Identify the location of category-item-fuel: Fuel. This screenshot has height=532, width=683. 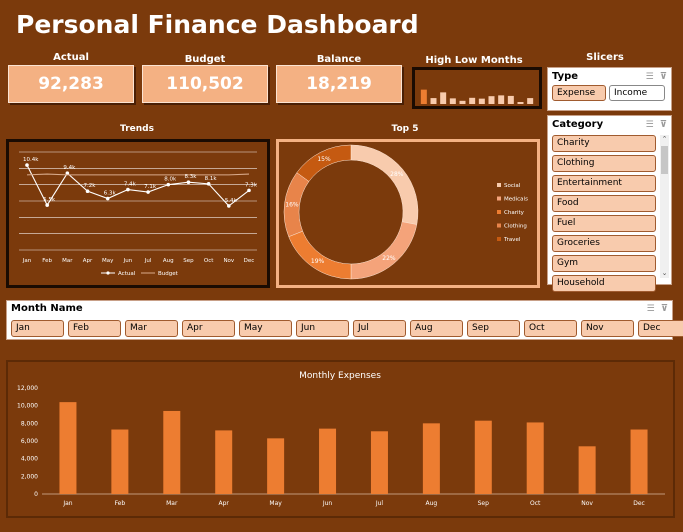
(604, 223).